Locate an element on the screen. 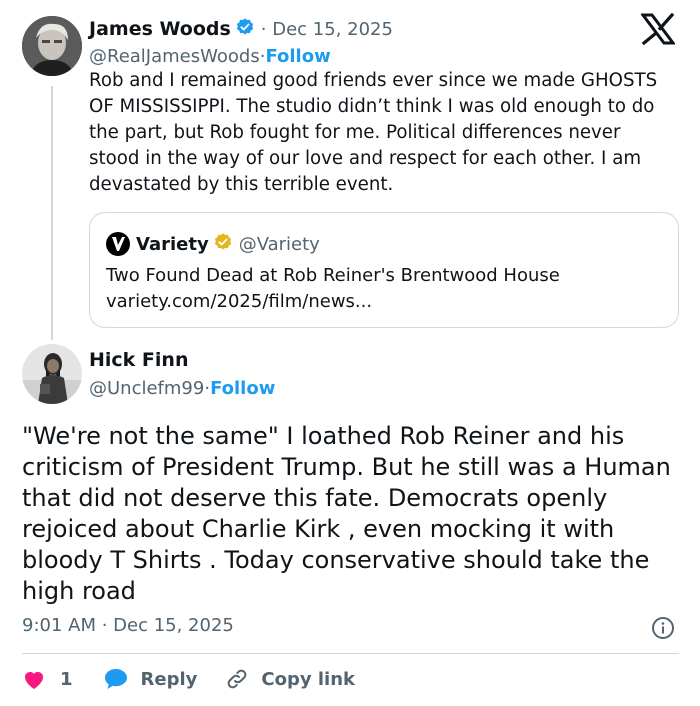  follow-main-author-button: Follow is located at coordinates (242, 388).